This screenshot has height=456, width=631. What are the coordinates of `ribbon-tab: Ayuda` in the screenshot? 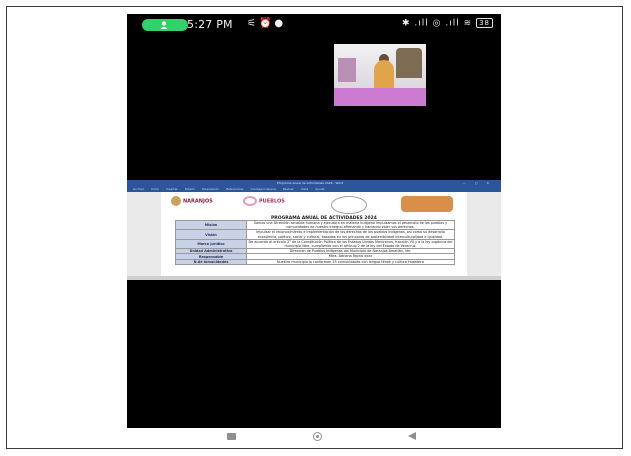 It's located at (319, 189).